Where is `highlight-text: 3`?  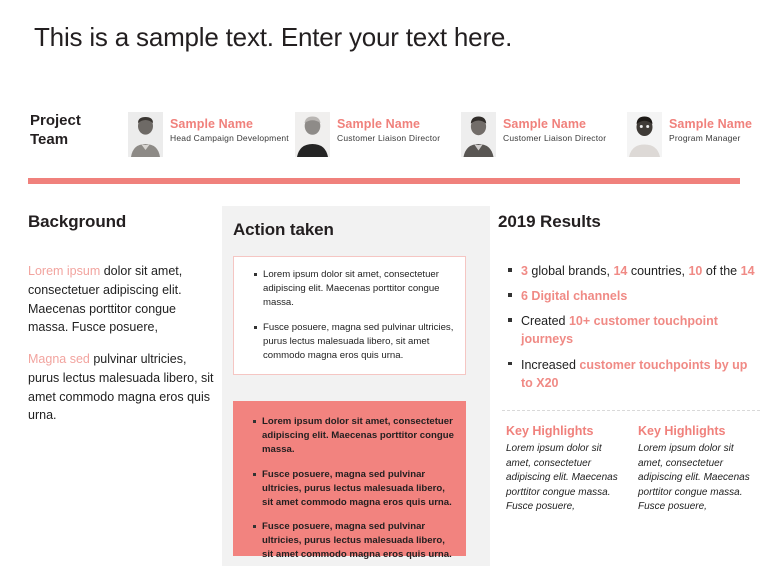 highlight-text: 3 is located at coordinates (524, 271).